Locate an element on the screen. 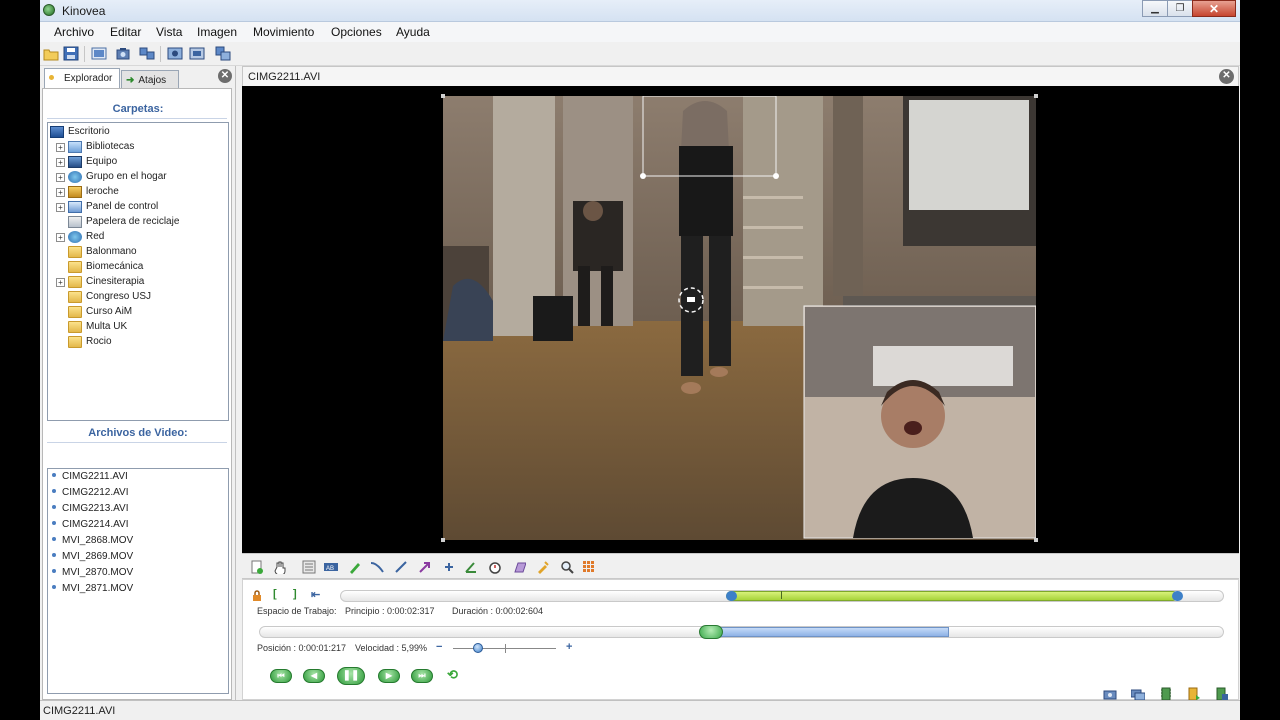 Image resolution: width=1280 pixels, height=720 pixels. restore-button: ❐ is located at coordinates (1180, 8).